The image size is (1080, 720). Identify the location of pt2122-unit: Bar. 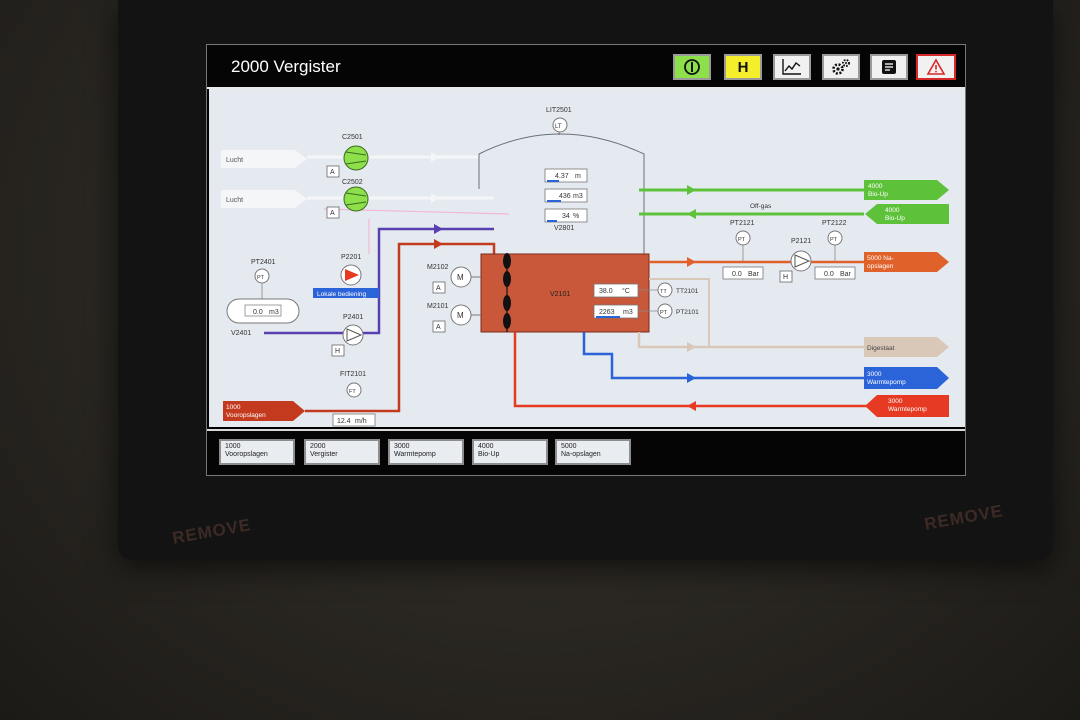
(846, 274).